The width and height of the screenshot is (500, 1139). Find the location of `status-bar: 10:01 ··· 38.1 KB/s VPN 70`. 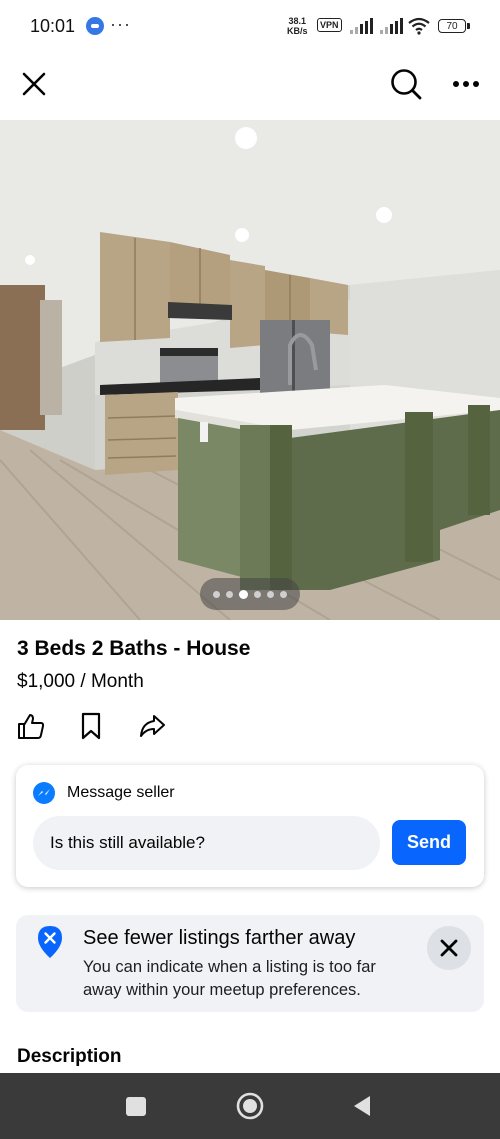

status-bar: 10:01 ··· 38.1 KB/s VPN 70 is located at coordinates (250, 26).